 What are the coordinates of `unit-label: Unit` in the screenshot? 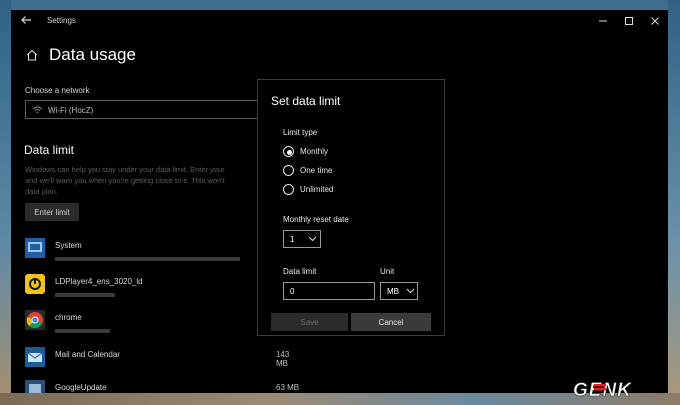 It's located at (387, 271).